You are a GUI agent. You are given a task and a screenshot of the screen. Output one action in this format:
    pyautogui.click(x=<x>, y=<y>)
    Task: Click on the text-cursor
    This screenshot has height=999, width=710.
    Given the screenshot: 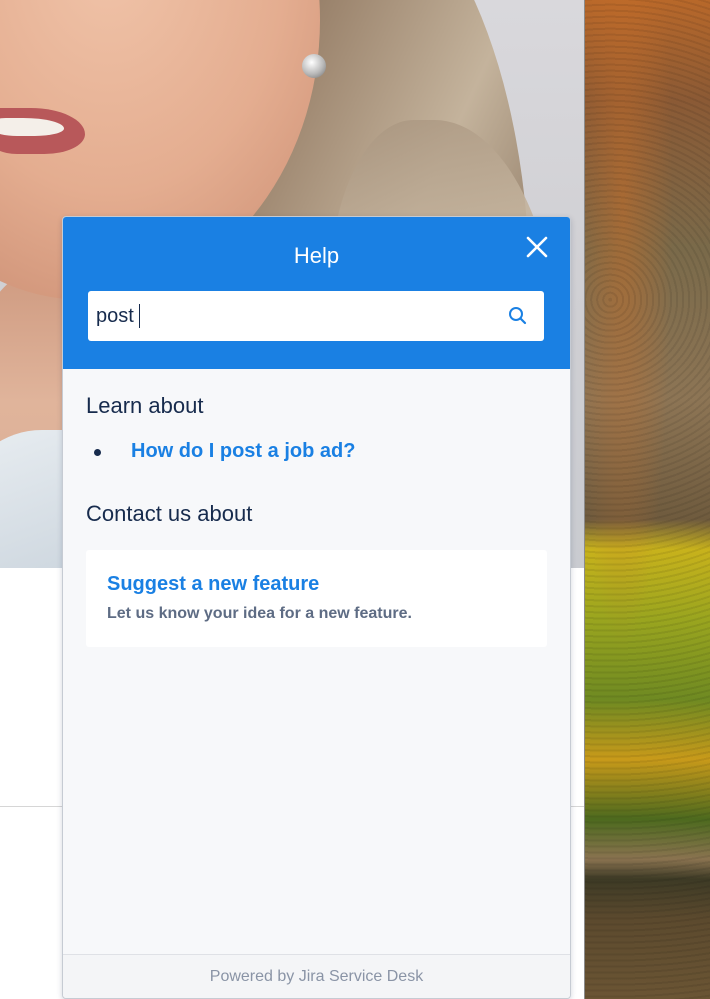 What is the action you would take?
    pyautogui.click(x=139, y=316)
    